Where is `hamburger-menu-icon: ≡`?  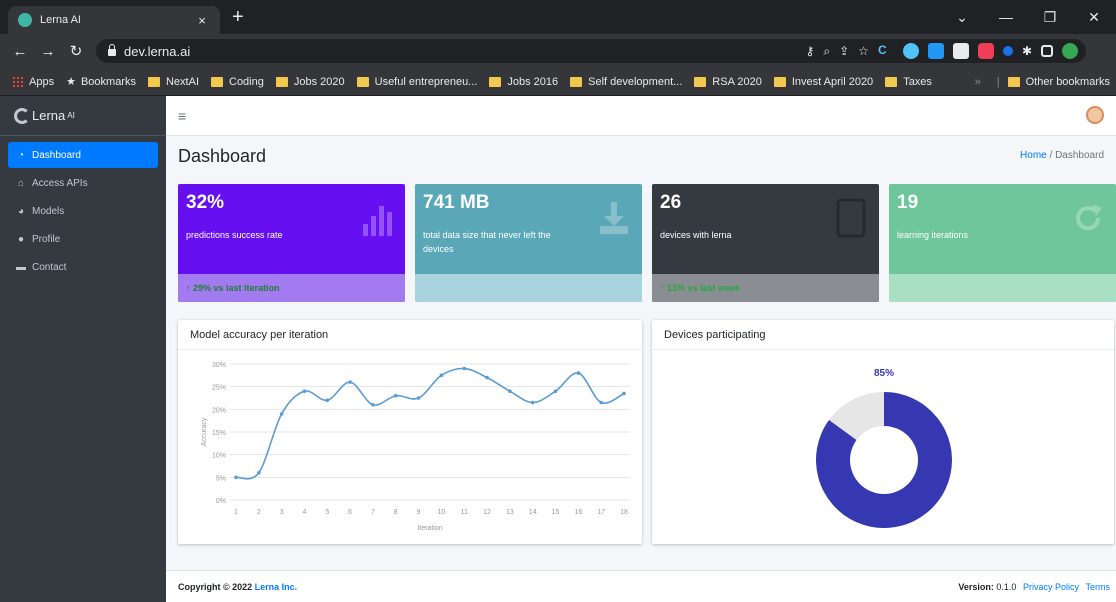
hamburger-menu-icon: ≡ is located at coordinates (182, 116).